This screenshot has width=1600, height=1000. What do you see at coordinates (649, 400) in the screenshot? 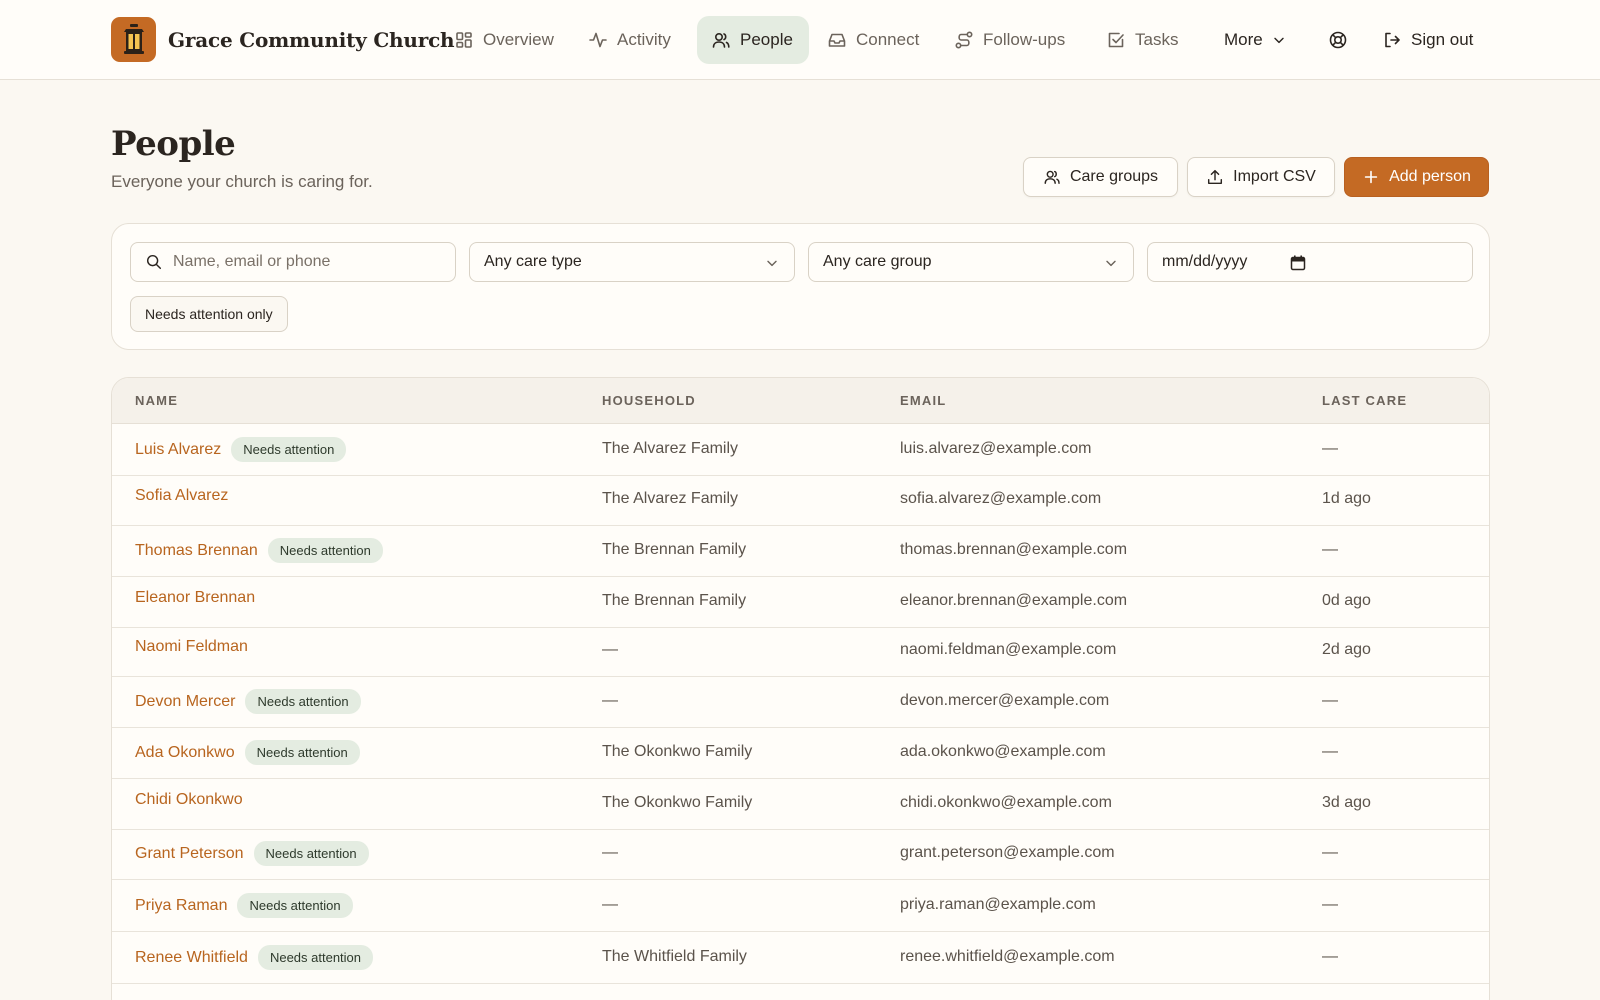
I see `column-header-household: HOUSEHOLD` at bounding box center [649, 400].